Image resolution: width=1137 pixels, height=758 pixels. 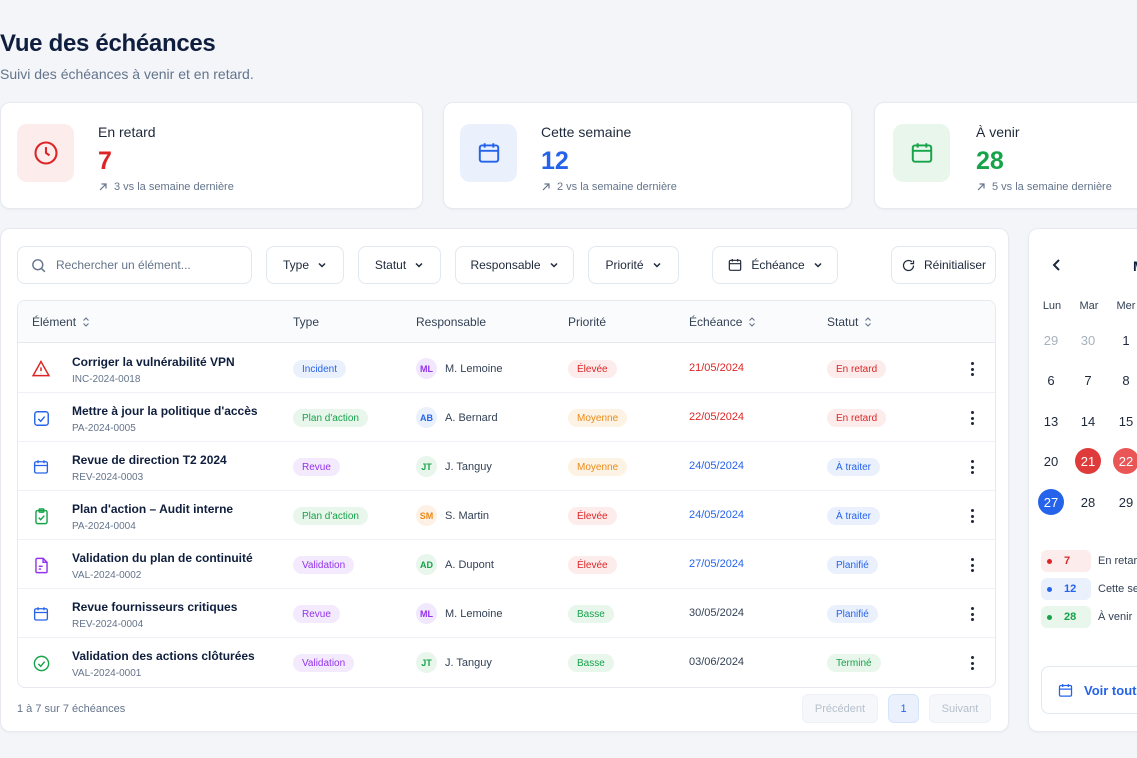 What do you see at coordinates (716, 322) in the screenshot?
I see `column-header-label: Échéance` at bounding box center [716, 322].